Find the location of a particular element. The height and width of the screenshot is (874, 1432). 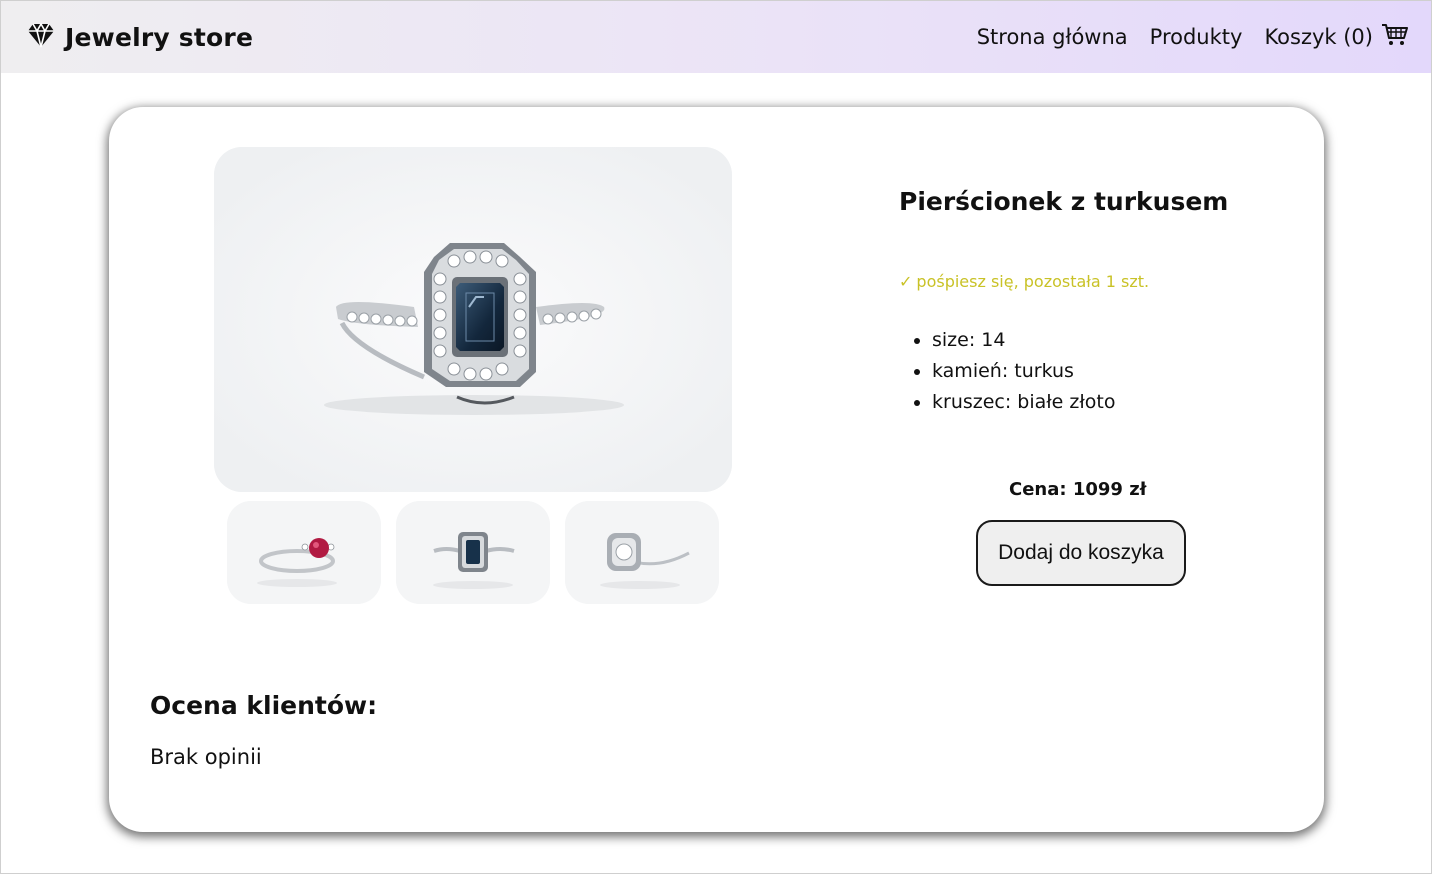

spec-metal: kruszec: białe złoto is located at coordinates (1115, 402).